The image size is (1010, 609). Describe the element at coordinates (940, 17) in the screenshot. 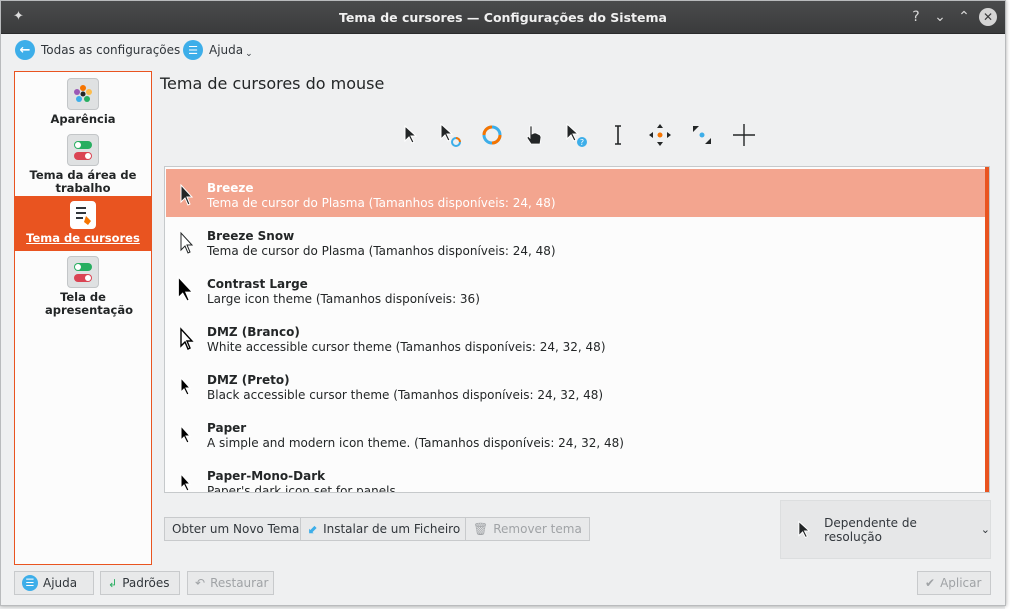

I see `minimize-button: ⌄` at that location.